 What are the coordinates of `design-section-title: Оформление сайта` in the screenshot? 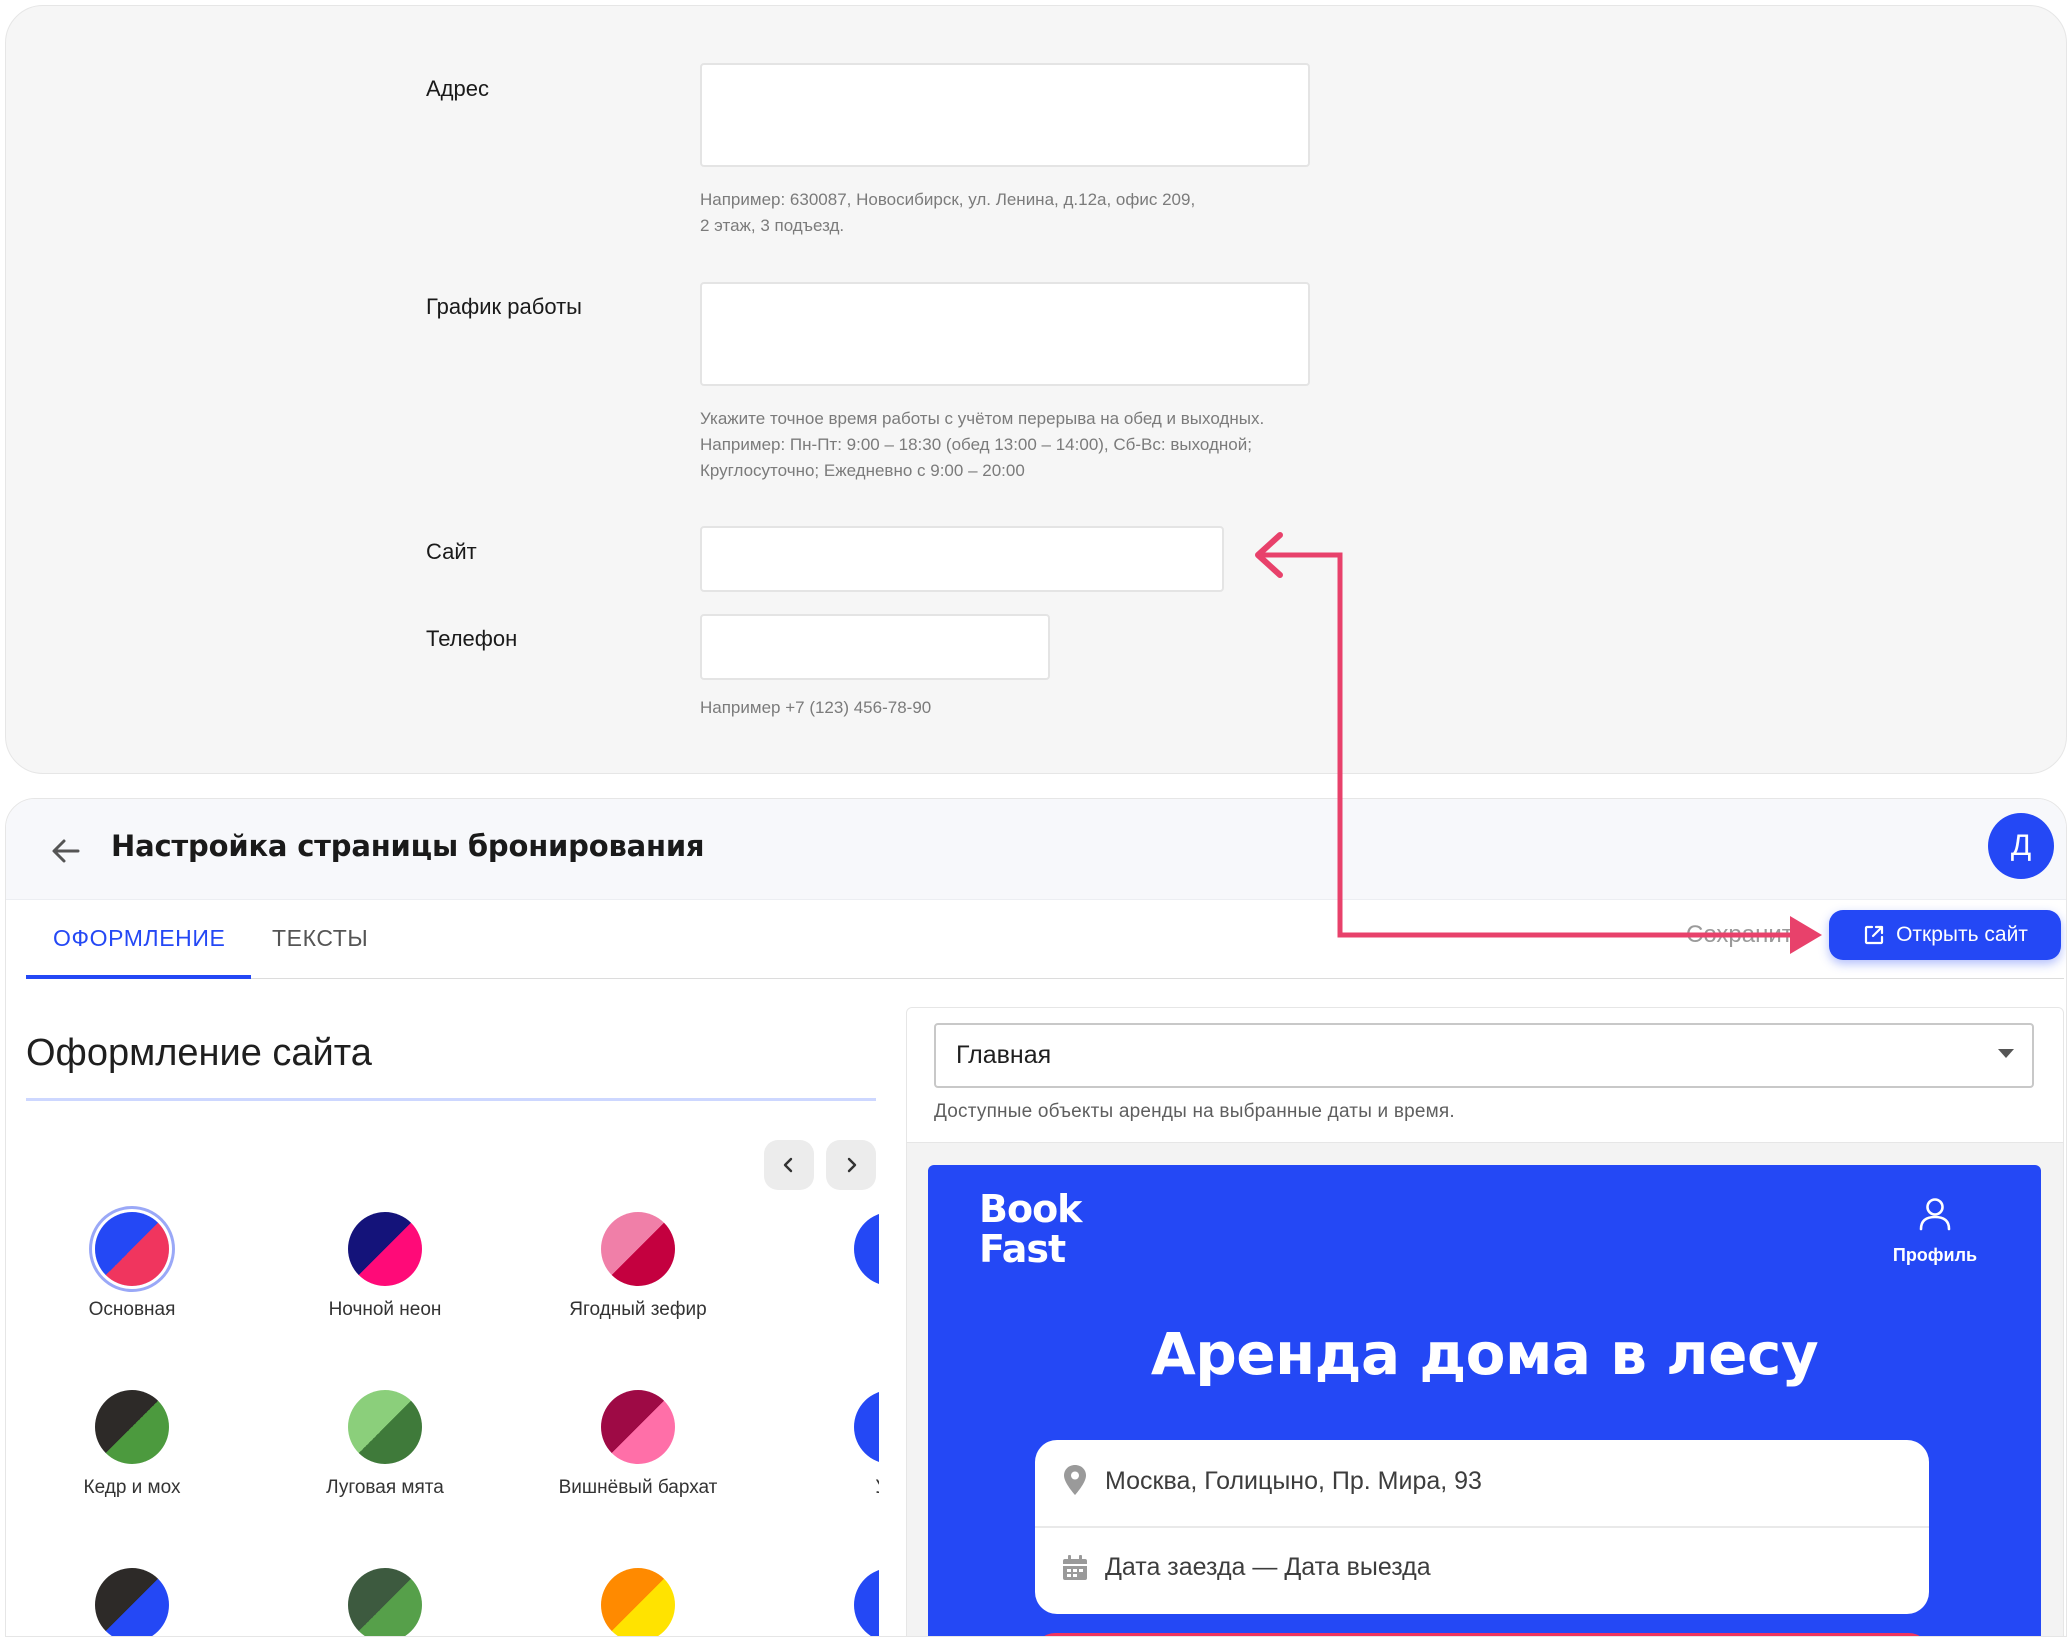 It's located at (199, 1053).